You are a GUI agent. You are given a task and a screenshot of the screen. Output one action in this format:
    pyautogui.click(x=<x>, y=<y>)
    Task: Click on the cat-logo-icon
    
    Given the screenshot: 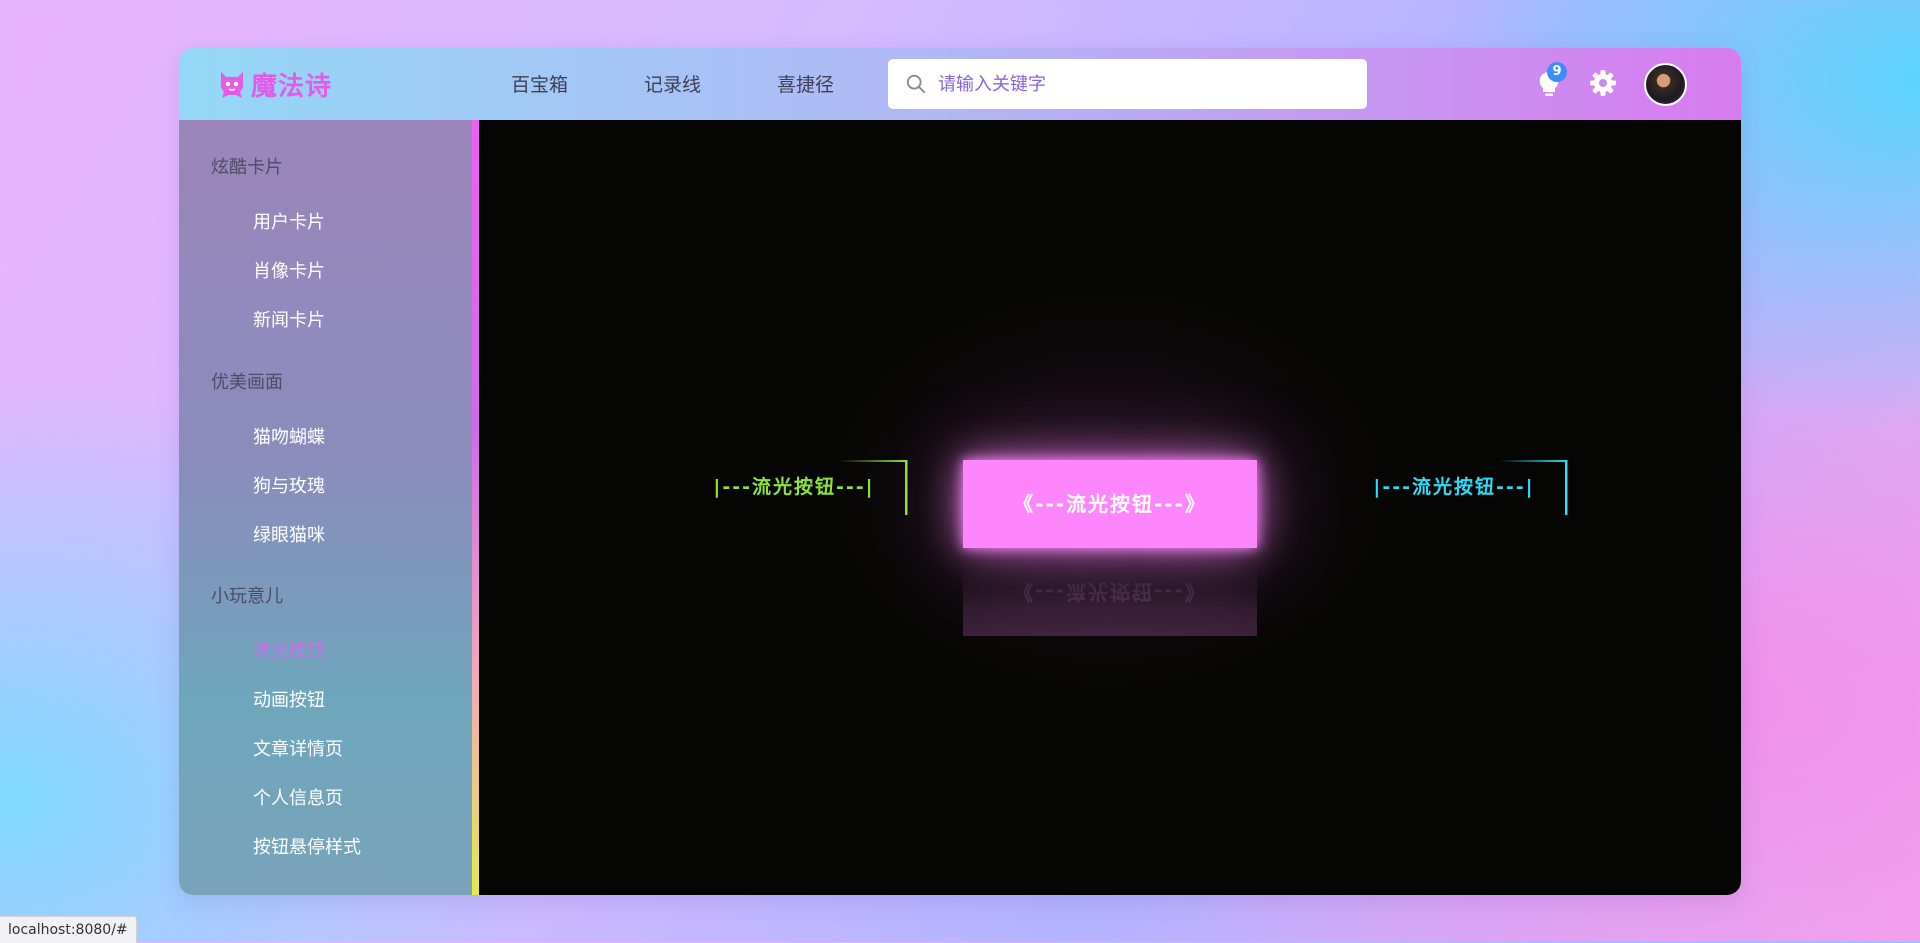 What is the action you would take?
    pyautogui.click(x=232, y=85)
    